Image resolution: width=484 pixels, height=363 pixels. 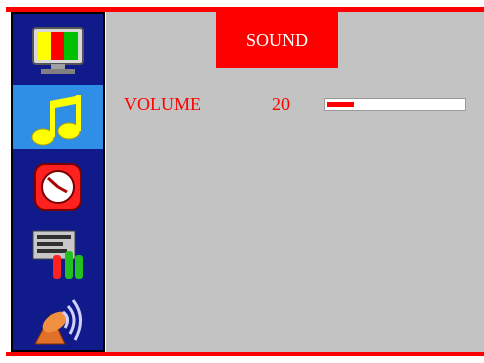 What do you see at coordinates (245, 354) in the screenshot?
I see `bottom-accent-bar` at bounding box center [245, 354].